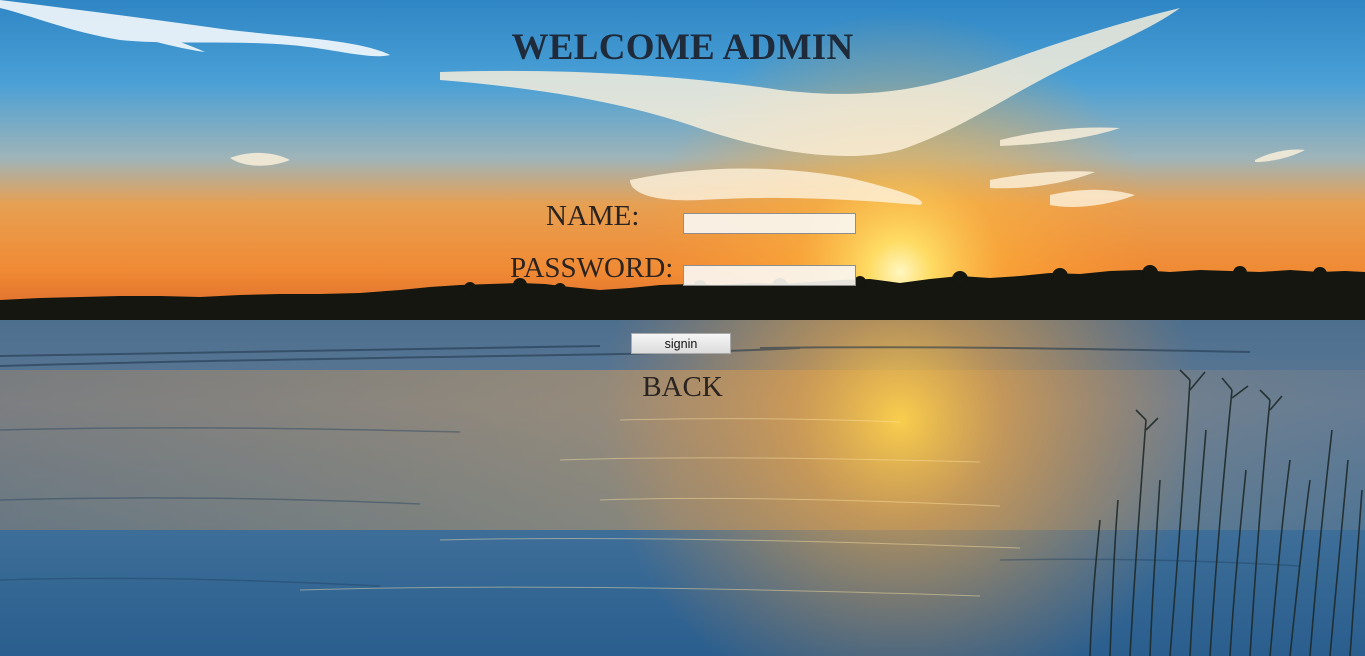  Describe the element at coordinates (769, 223) in the screenshot. I see `name-input` at that location.